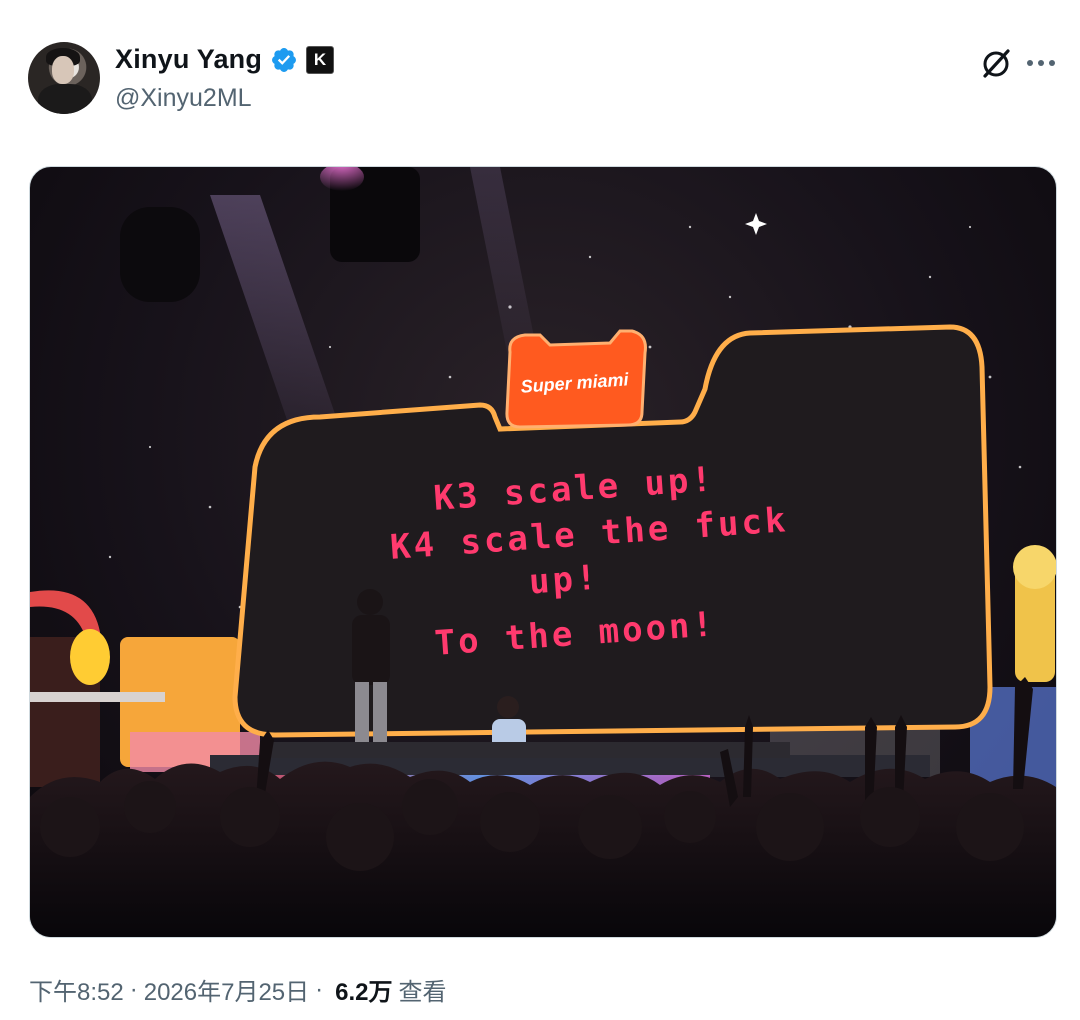 This screenshot has height=1020, width=1080. I want to click on more-icon, so click(1041, 63).